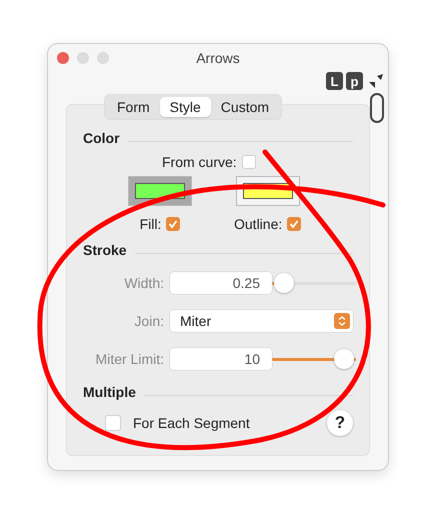  I want to click on arrows-icon, so click(376, 81).